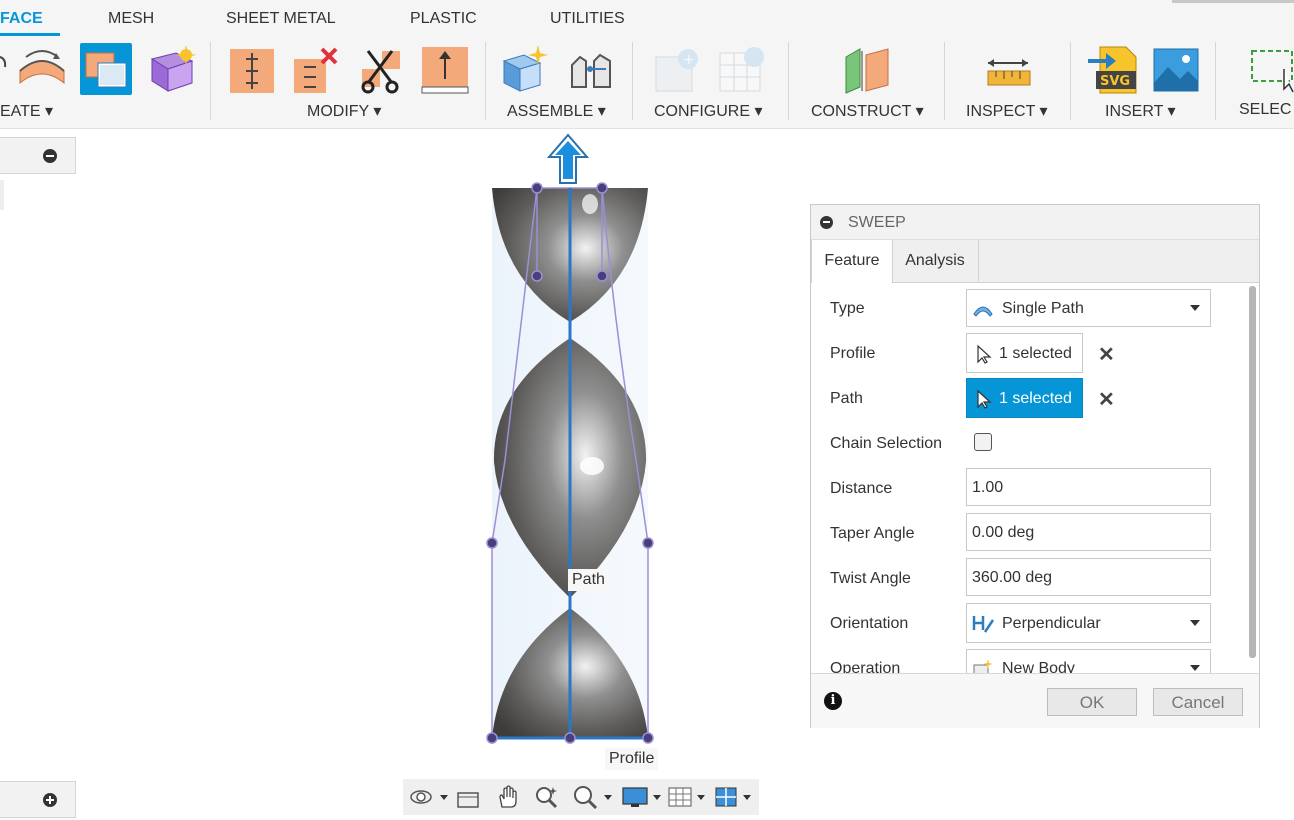 This screenshot has height=820, width=1294. Describe the element at coordinates (869, 623) in the screenshot. I see `orientation-label: Orientation` at that location.